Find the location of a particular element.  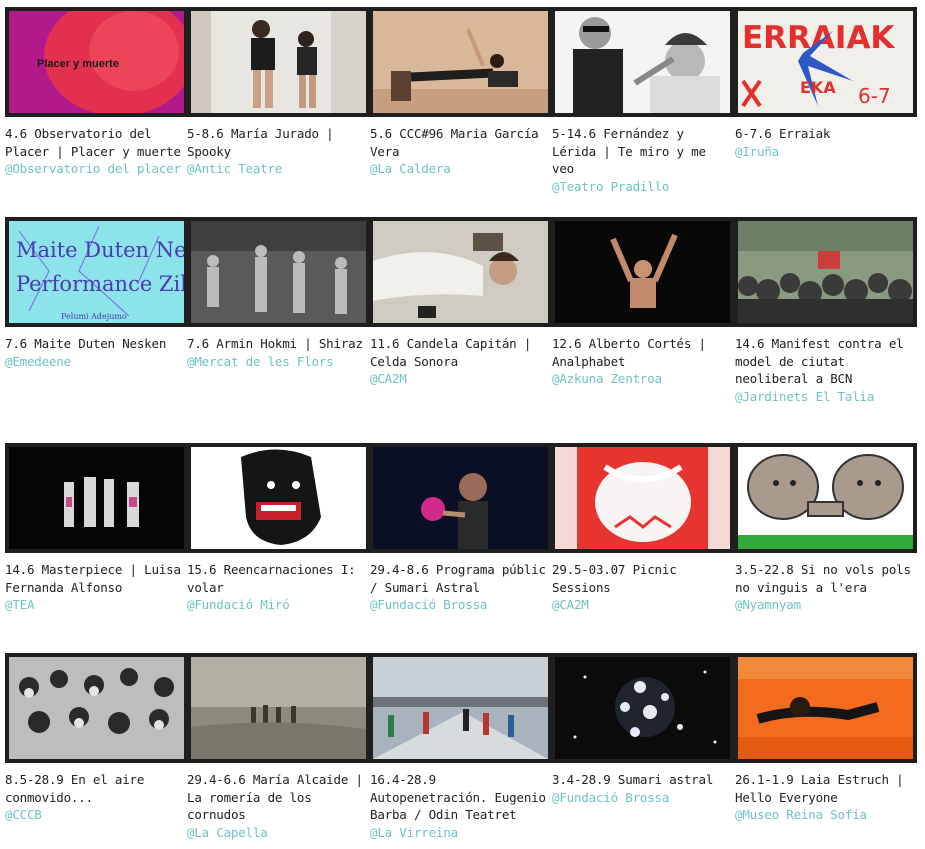

thumb-text: Placer y muerte is located at coordinates (78, 64).